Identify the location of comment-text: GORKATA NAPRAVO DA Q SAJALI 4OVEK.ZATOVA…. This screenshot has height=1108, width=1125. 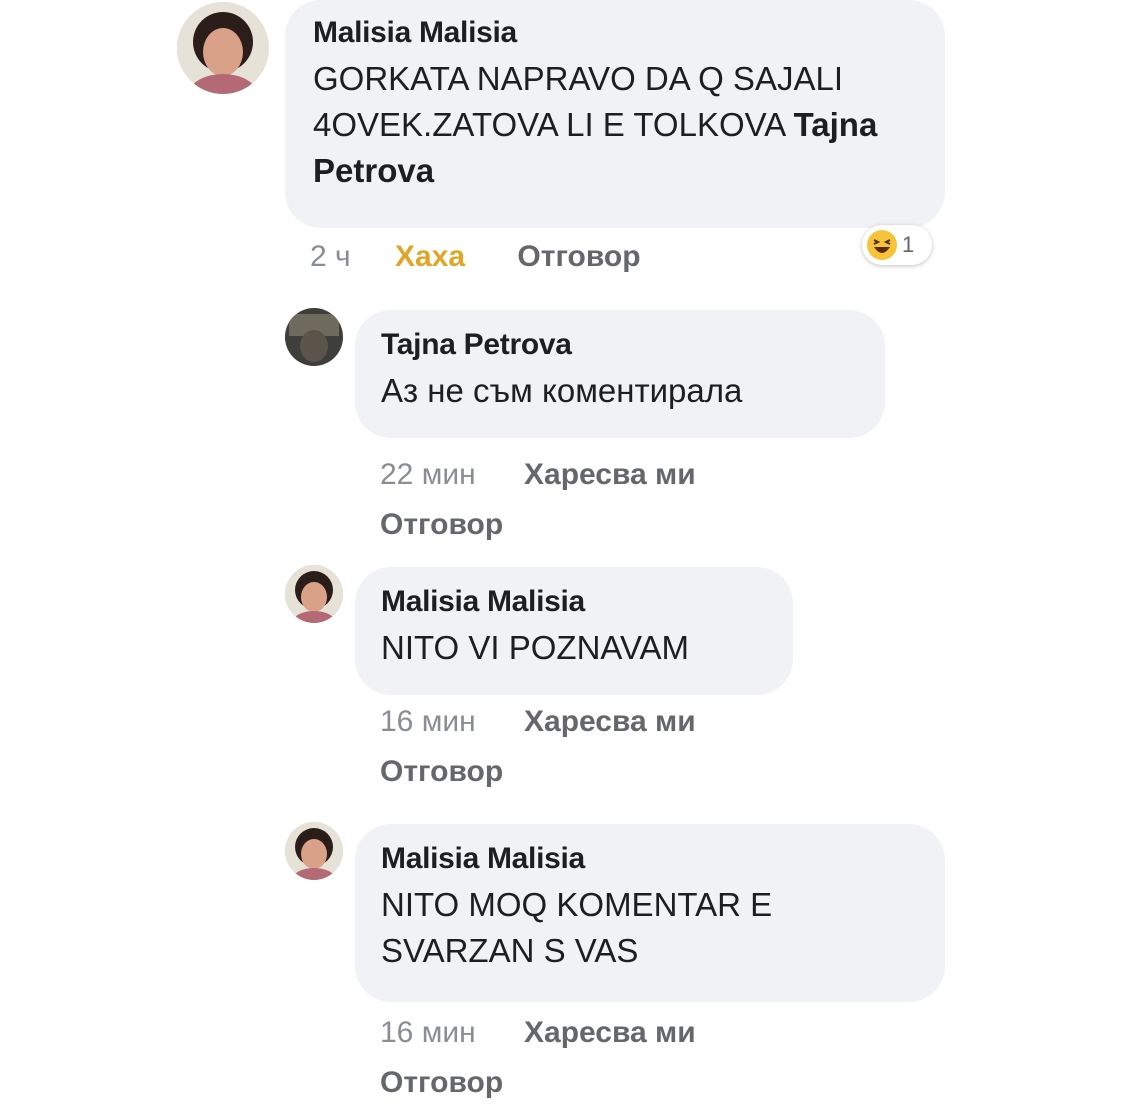
(595, 124).